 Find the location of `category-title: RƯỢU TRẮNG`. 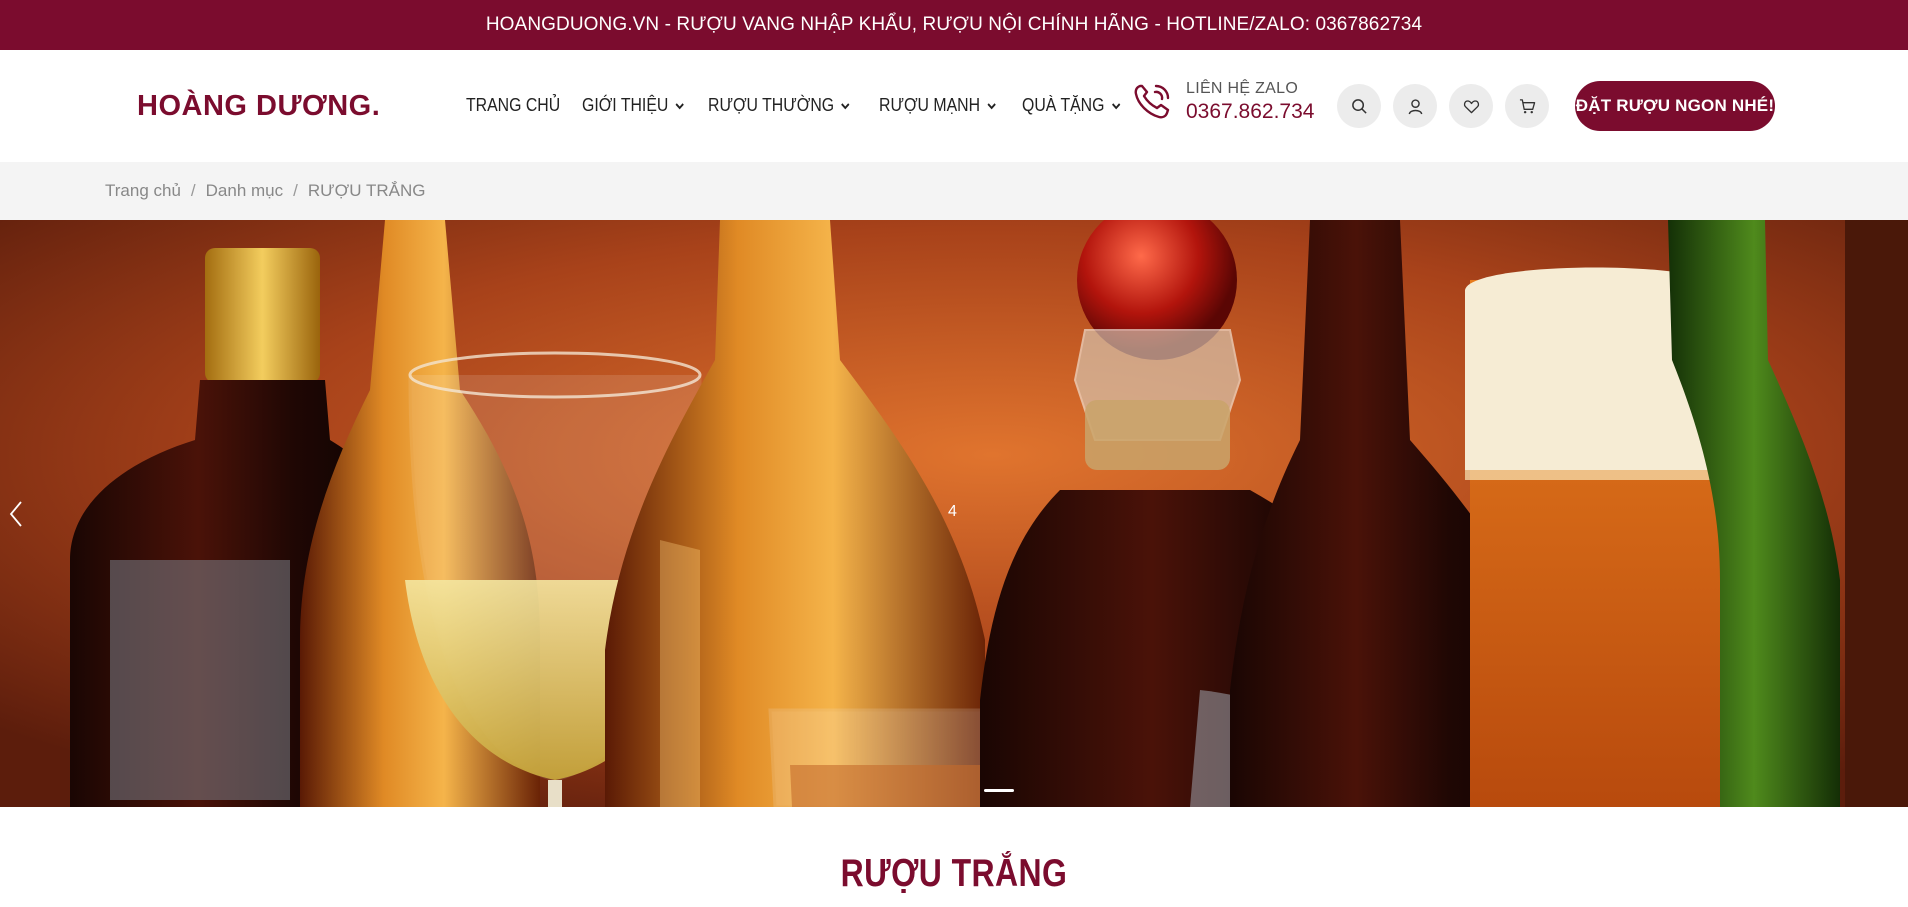

category-title: RƯỢU TRẮNG is located at coordinates (954, 873).